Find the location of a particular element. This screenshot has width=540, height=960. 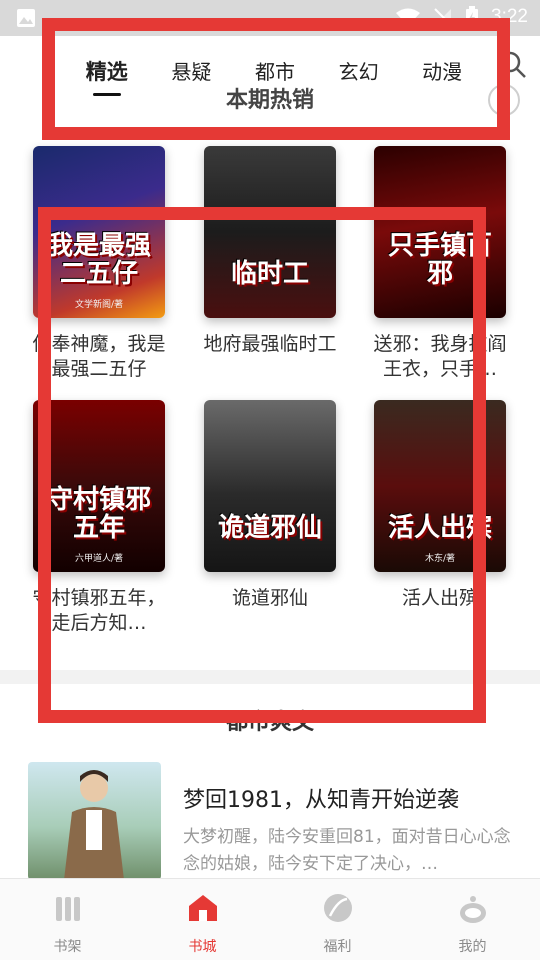

nav-label: 我的 is located at coordinates (472, 947).